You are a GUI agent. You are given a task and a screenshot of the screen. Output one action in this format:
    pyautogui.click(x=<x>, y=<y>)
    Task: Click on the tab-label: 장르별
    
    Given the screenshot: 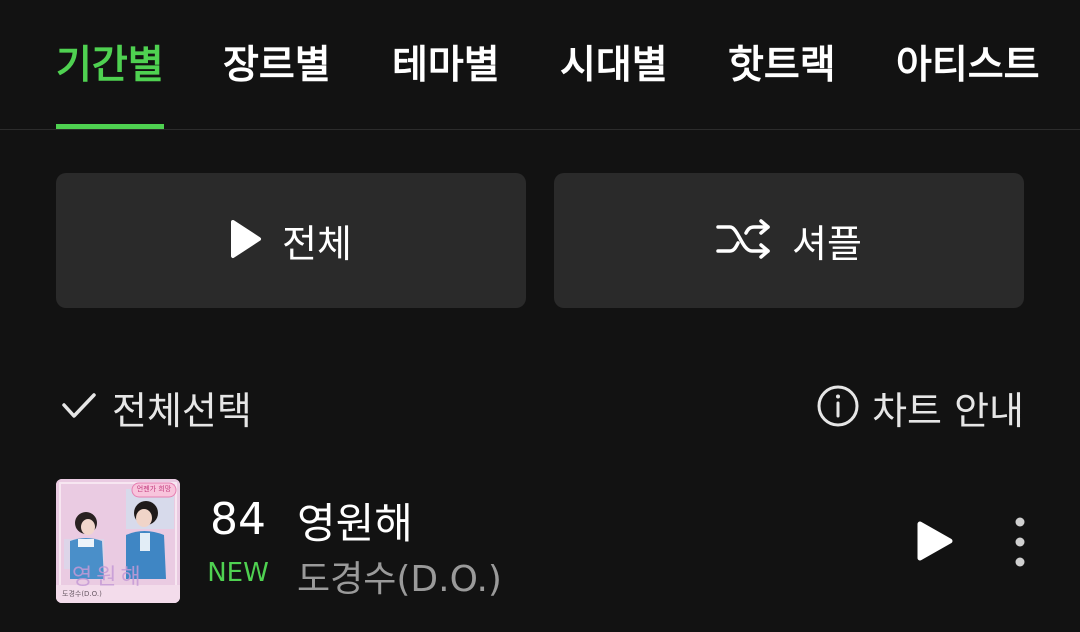 What is the action you would take?
    pyautogui.click(x=277, y=65)
    